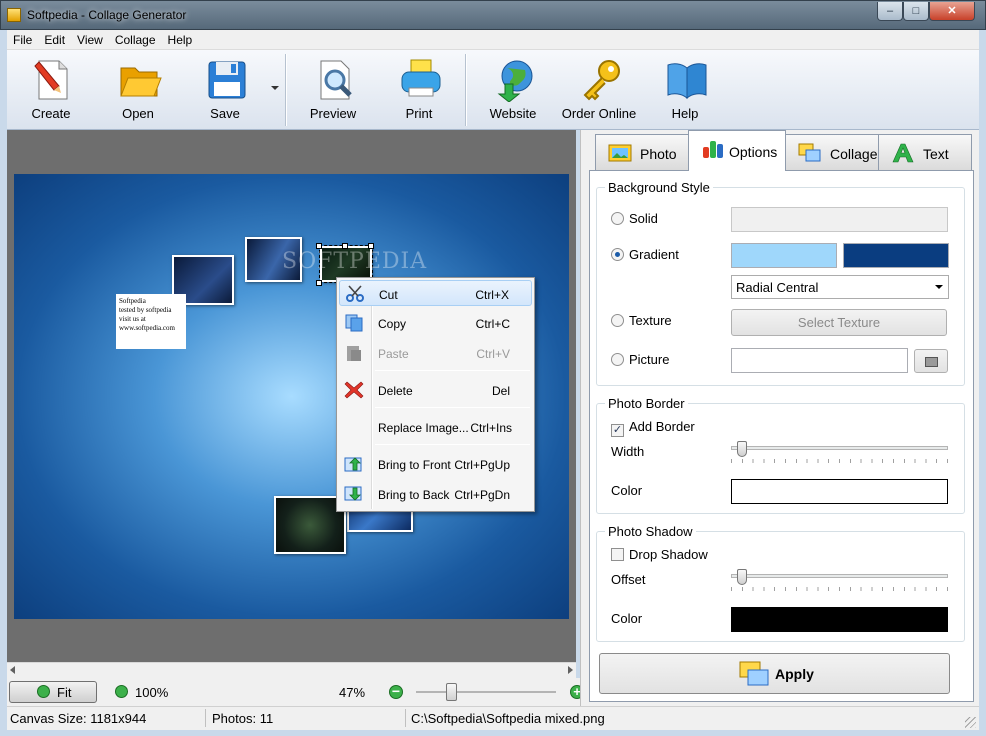  Describe the element at coordinates (396, 691) in the screenshot. I see `zoom-out-icon: −` at that location.